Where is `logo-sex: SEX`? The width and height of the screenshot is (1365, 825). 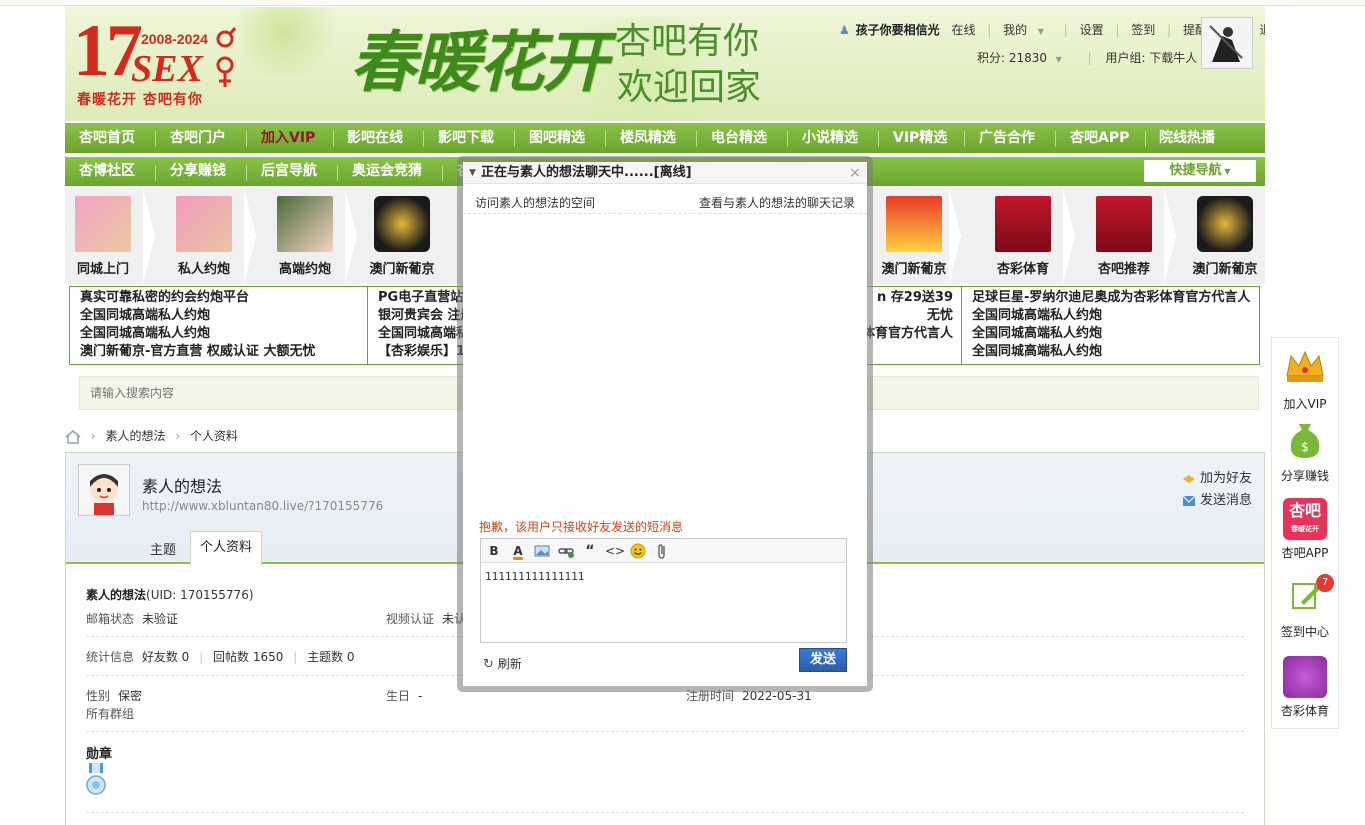
logo-sex: SEX is located at coordinates (167, 69).